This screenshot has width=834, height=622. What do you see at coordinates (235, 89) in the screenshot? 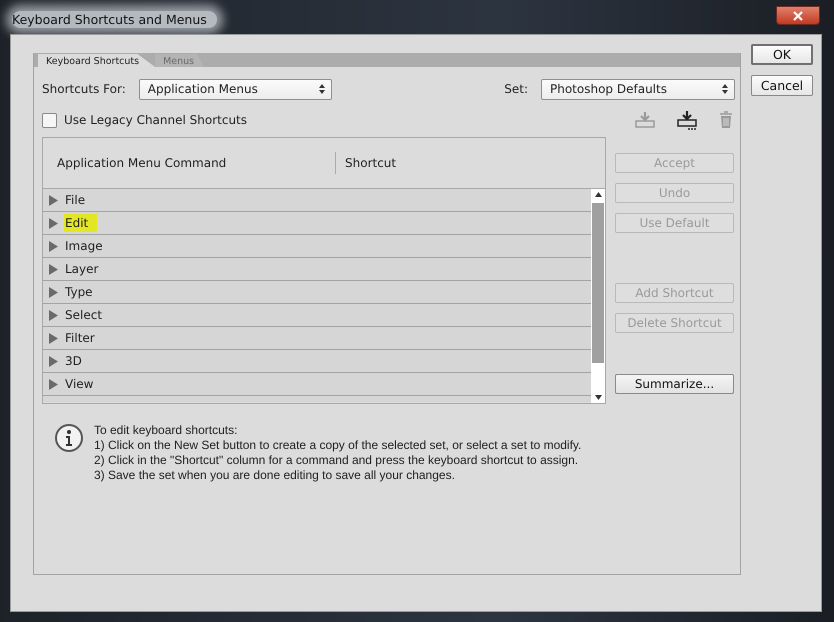
I see `shortcuts-for-dropdown: Application Menus` at bounding box center [235, 89].